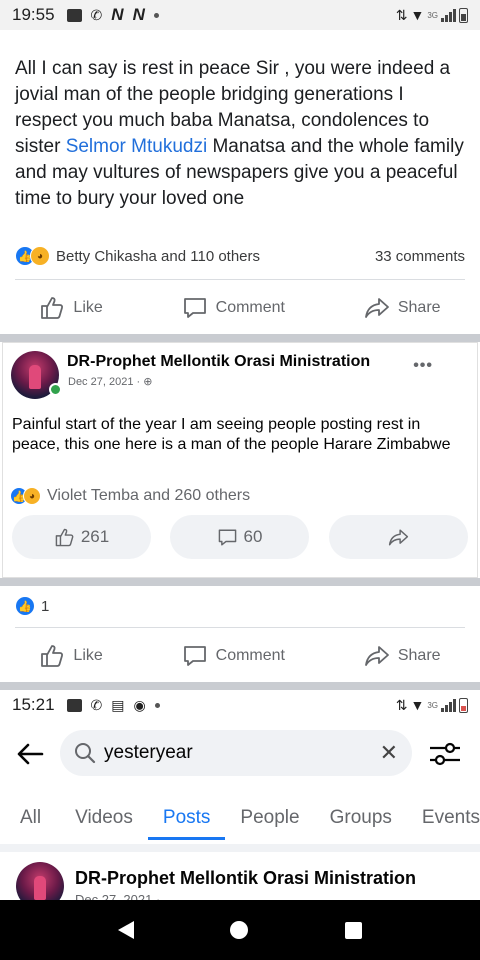 The image size is (480, 960). What do you see at coordinates (118, 705) in the screenshot?
I see `message-notification-icon: ▤` at bounding box center [118, 705].